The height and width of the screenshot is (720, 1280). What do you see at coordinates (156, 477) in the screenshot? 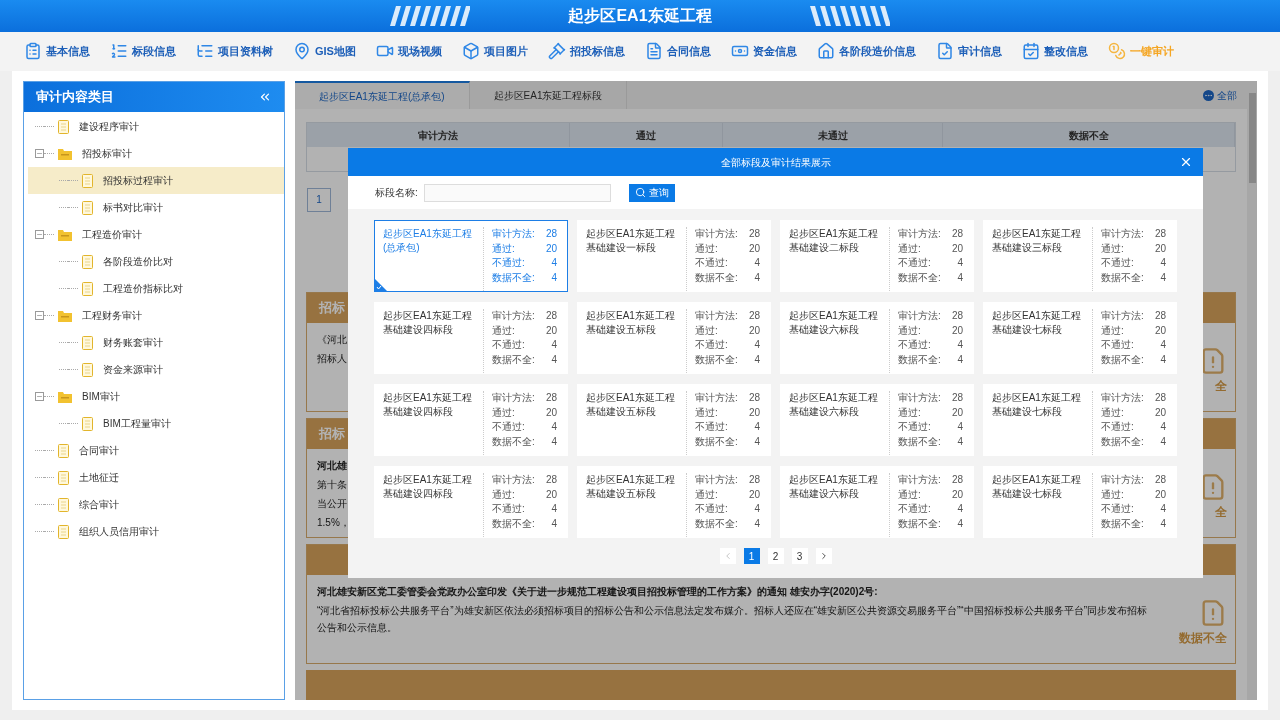
I see `tree-item: 土地征迁` at bounding box center [156, 477].